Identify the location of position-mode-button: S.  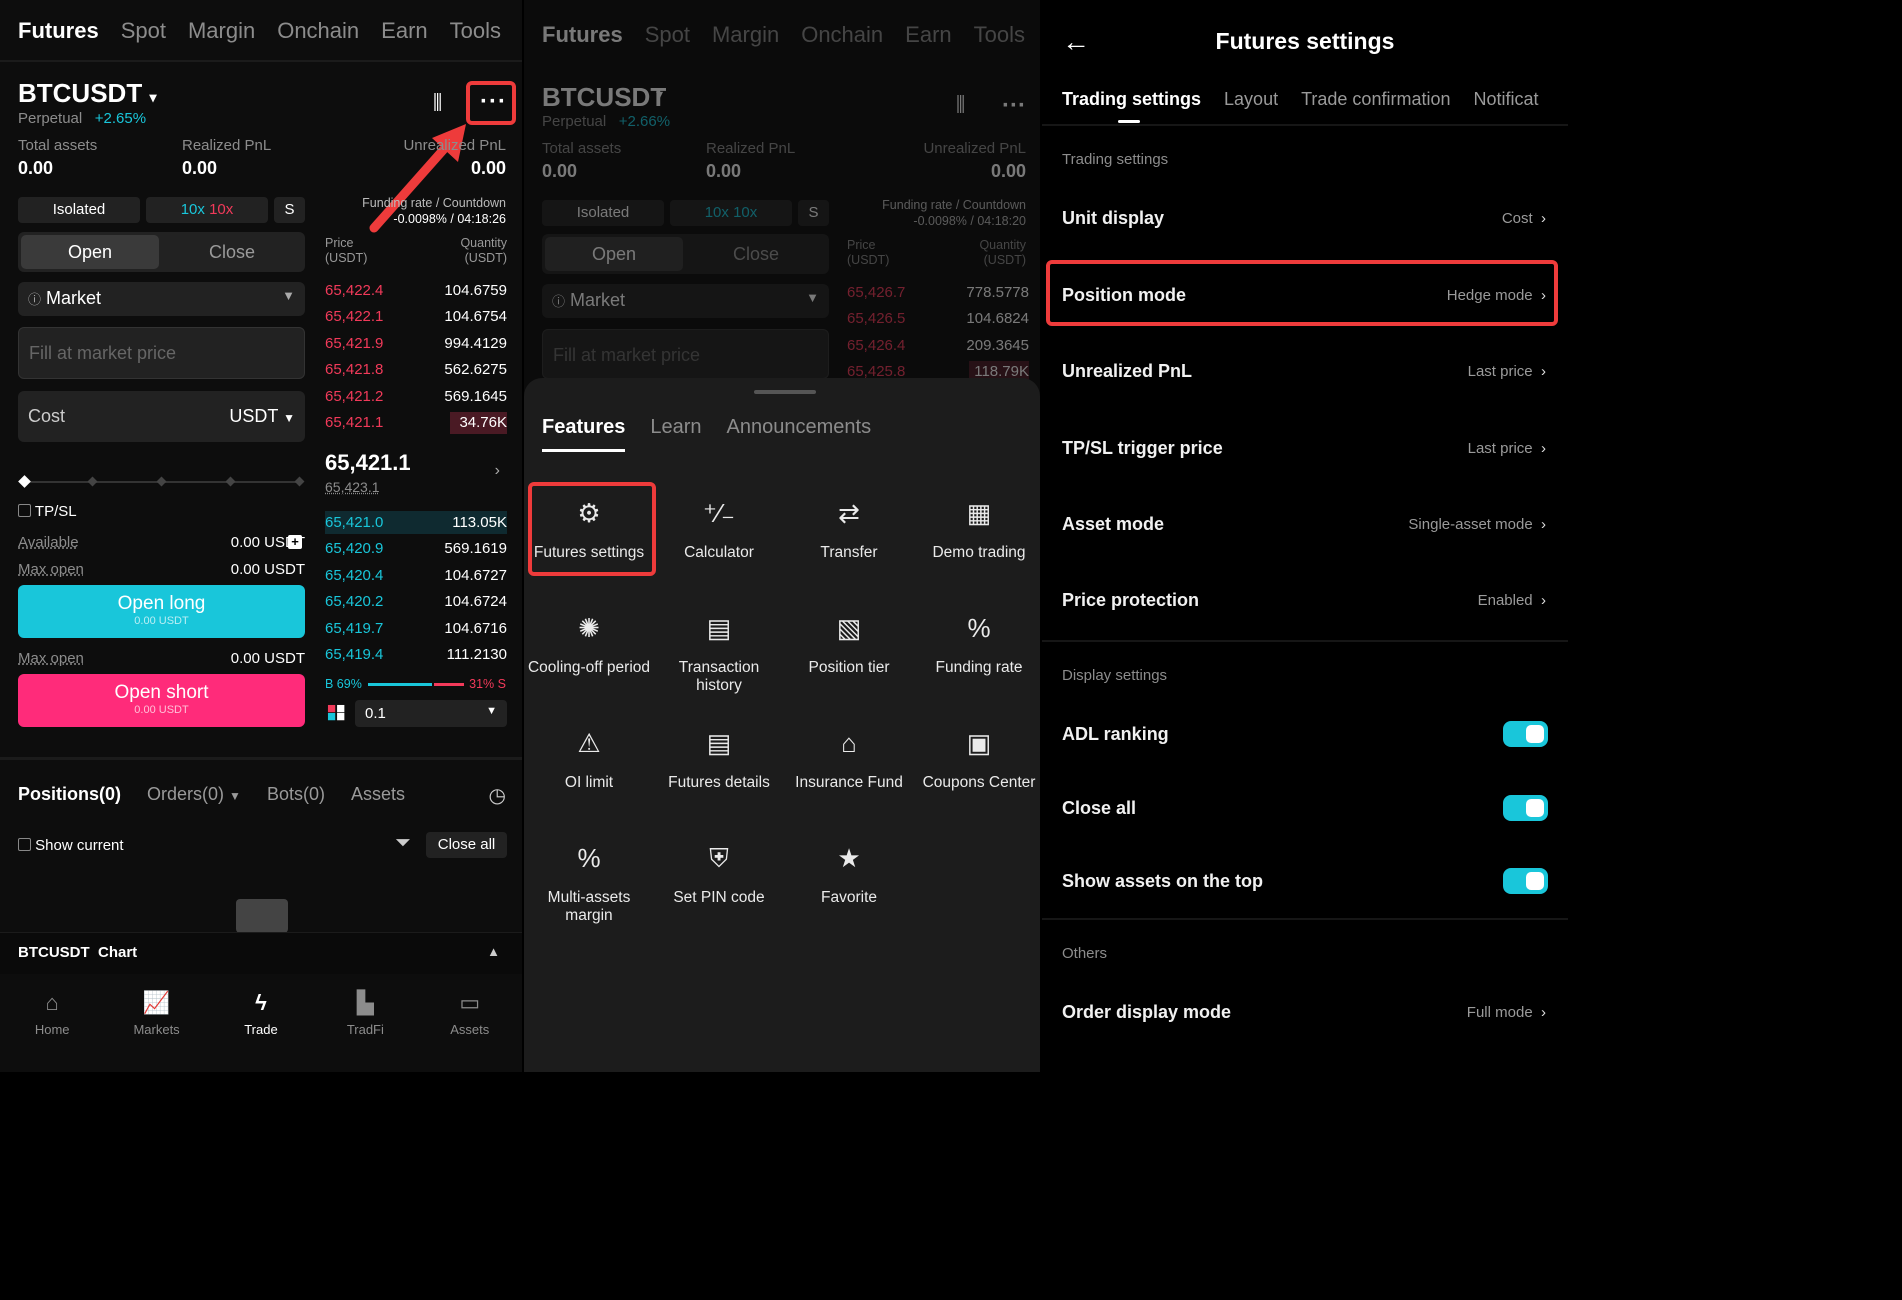
(289, 210).